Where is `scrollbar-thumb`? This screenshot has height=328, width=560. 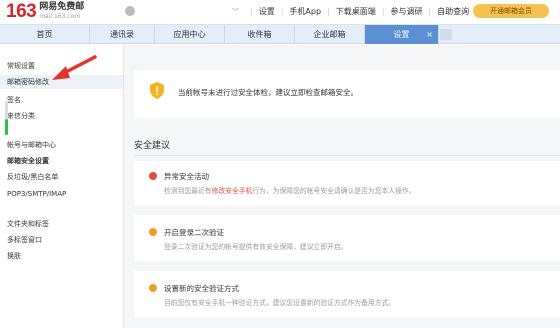 scrollbar-thumb is located at coordinates (6, 127).